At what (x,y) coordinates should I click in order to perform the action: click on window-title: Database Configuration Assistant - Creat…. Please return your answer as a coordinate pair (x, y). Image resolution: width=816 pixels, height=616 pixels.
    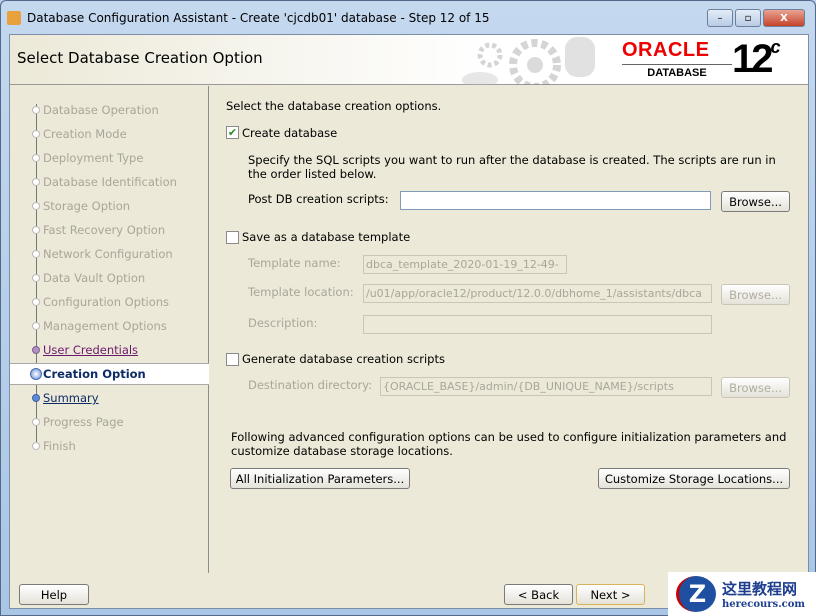
    Looking at the image, I should click on (258, 18).